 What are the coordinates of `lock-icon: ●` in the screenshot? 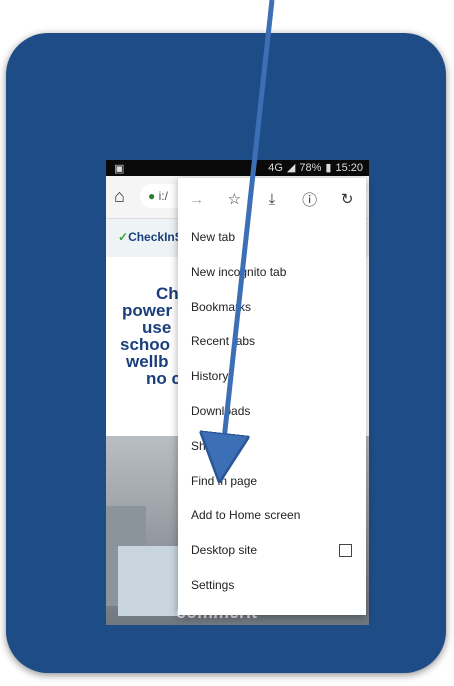 It's located at (152, 196).